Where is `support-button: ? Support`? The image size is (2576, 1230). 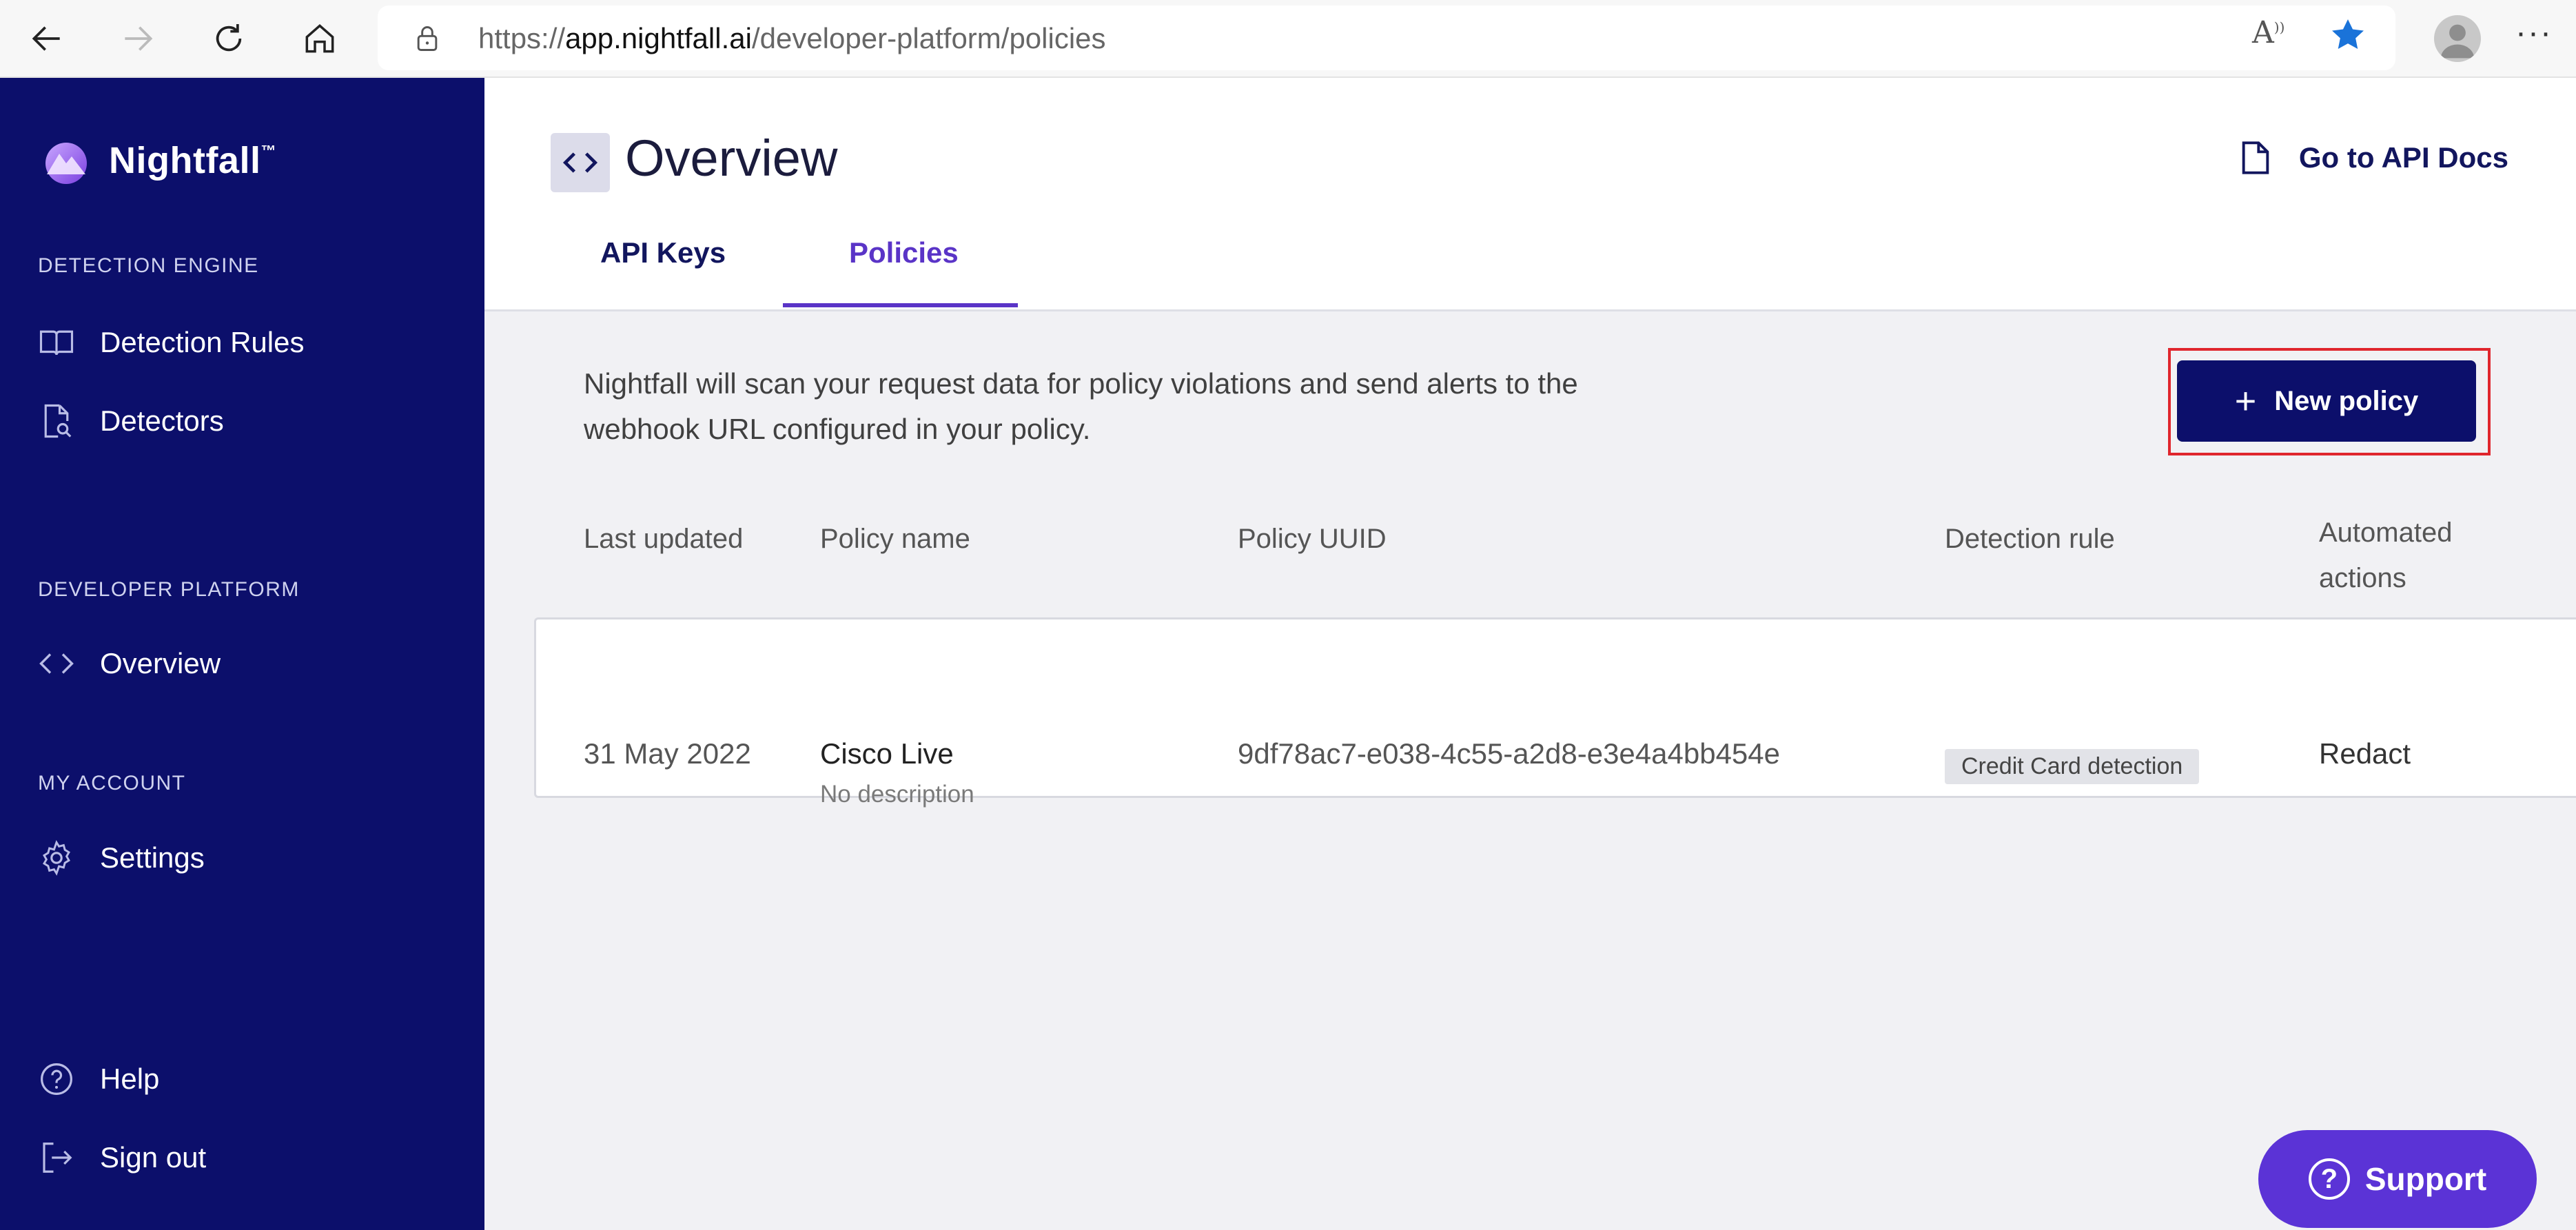 support-button: ? Support is located at coordinates (2397, 1179).